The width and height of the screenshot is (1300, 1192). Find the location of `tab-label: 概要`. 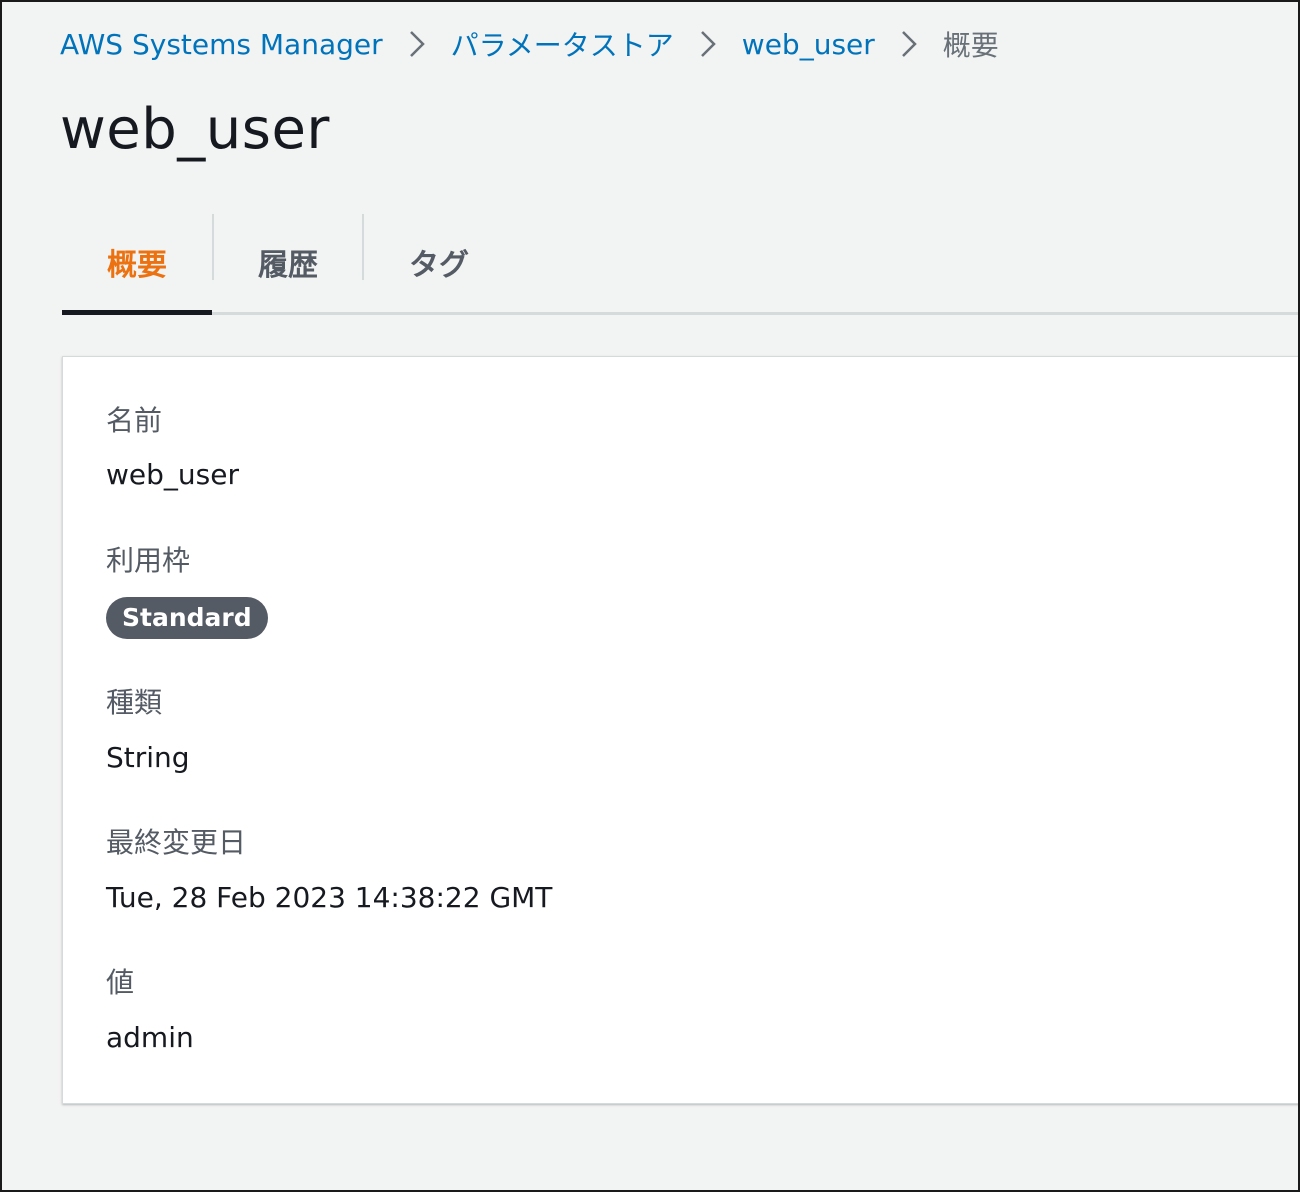

tab-label: 概要 is located at coordinates (137, 265).